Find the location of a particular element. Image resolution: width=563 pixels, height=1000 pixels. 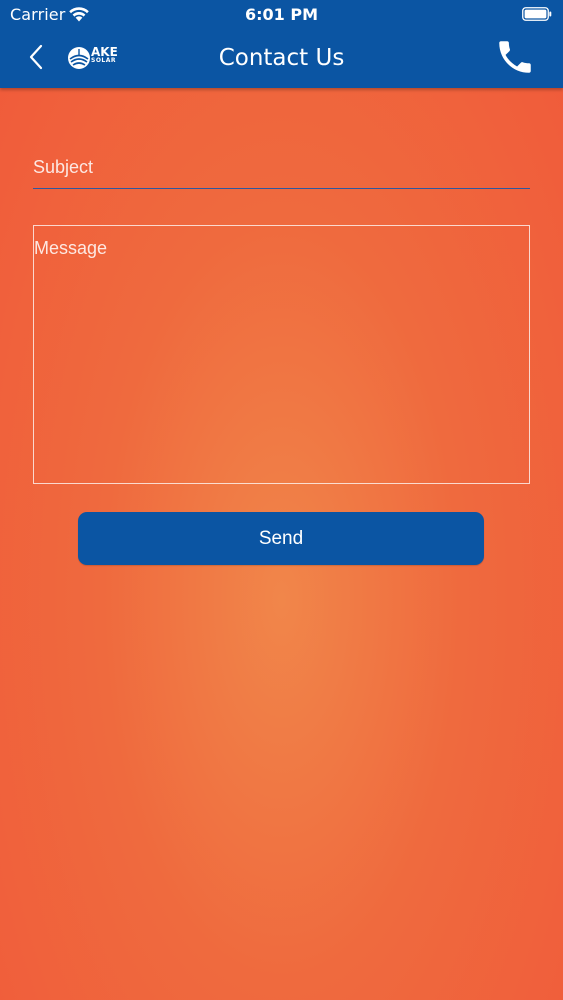

message-placeholder: Message is located at coordinates (71, 248).